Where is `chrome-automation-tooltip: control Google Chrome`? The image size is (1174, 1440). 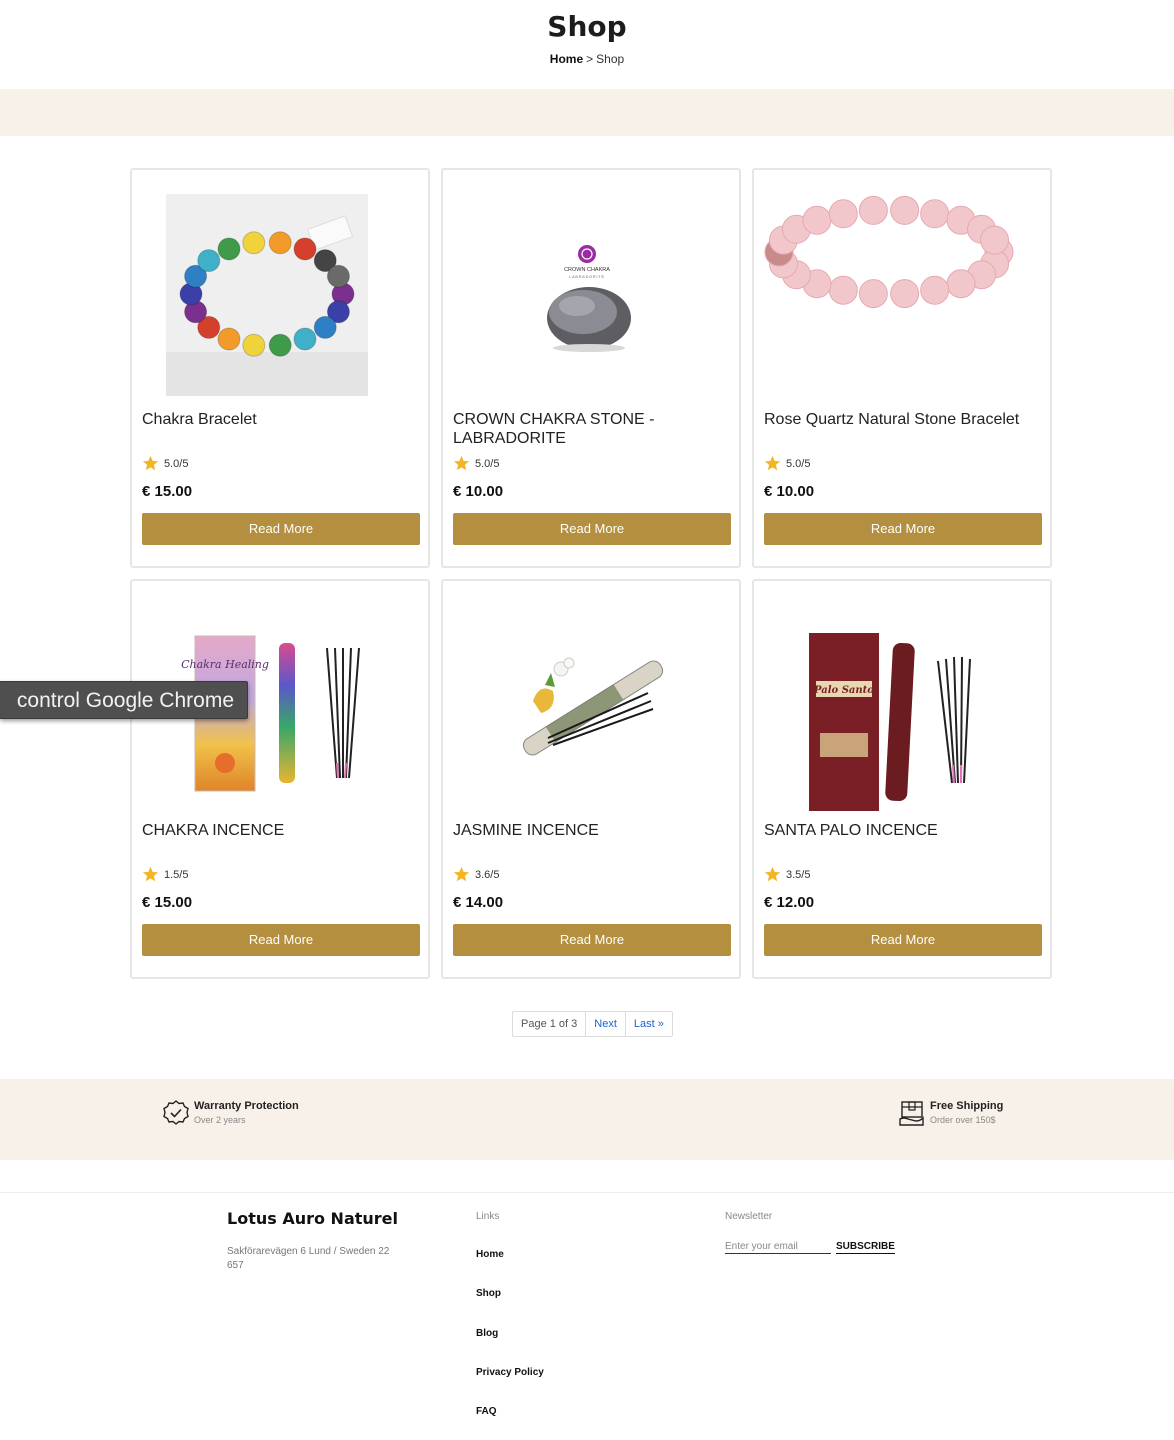 chrome-automation-tooltip: control Google Chrome is located at coordinates (124, 700).